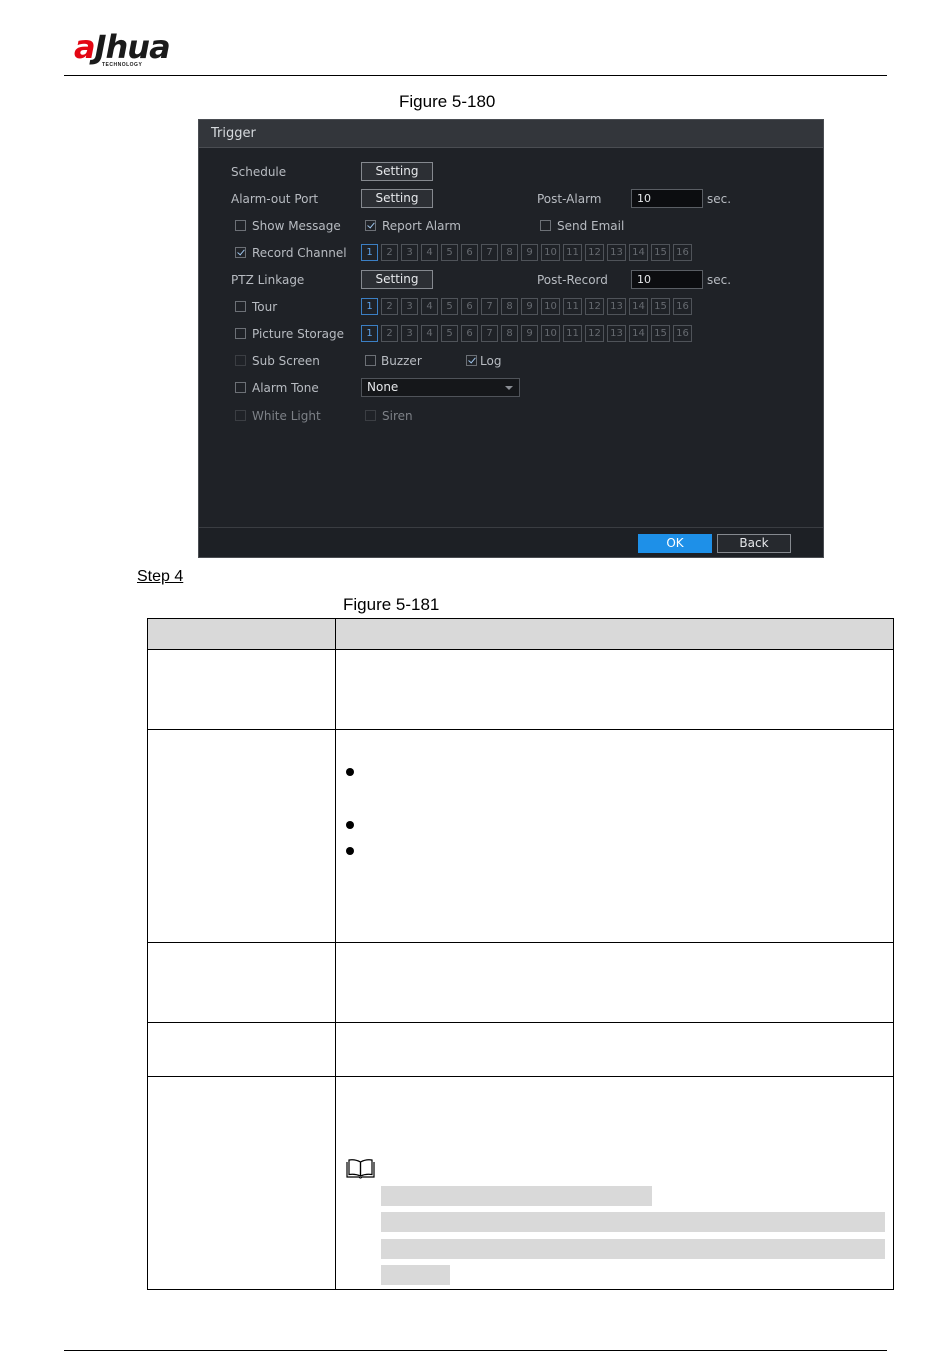  I want to click on dahua-logo: aJhua TECHNOLOGY, so click(129, 49).